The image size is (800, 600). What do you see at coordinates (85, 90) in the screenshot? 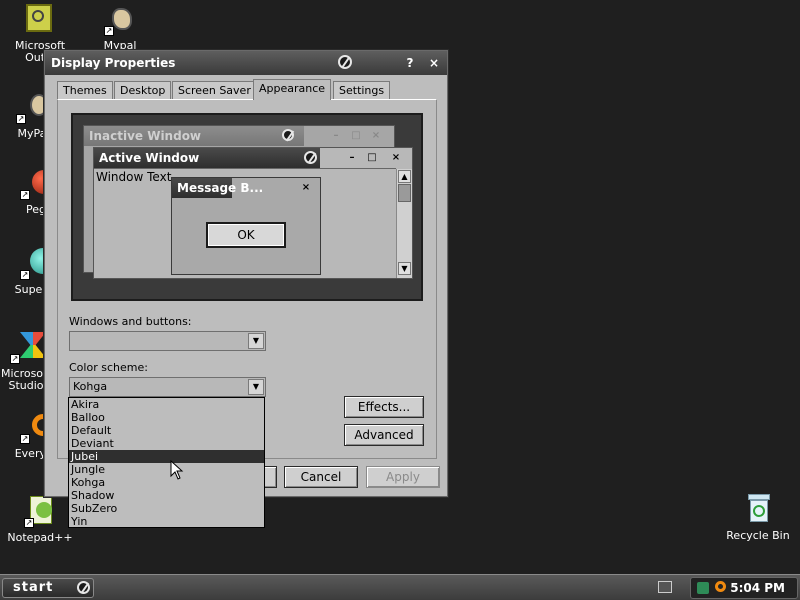
I see `tab-themes: Themes` at bounding box center [85, 90].